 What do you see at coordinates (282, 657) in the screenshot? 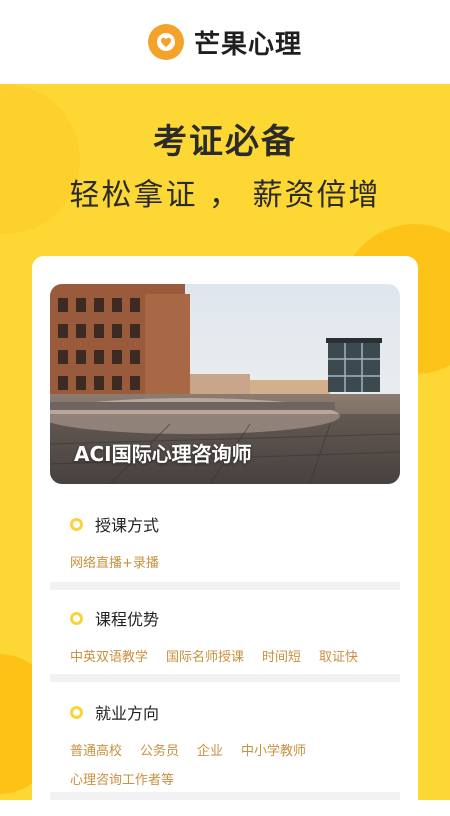
I see `tag-item: 时间短` at bounding box center [282, 657].